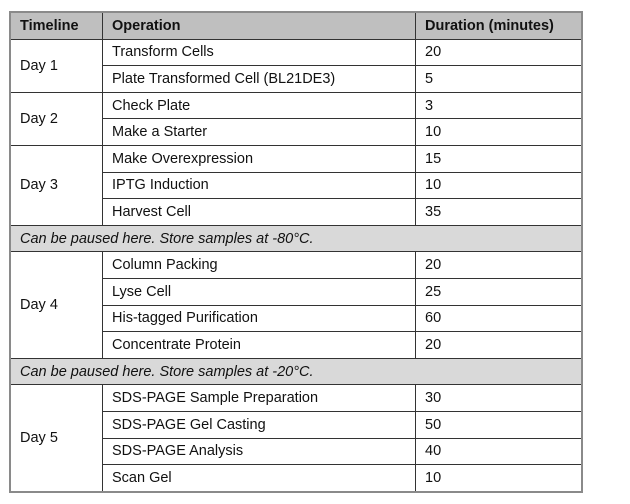 The image size is (630, 504). What do you see at coordinates (259, 291) in the screenshot?
I see `operation-cell: Lyse Cell` at bounding box center [259, 291].